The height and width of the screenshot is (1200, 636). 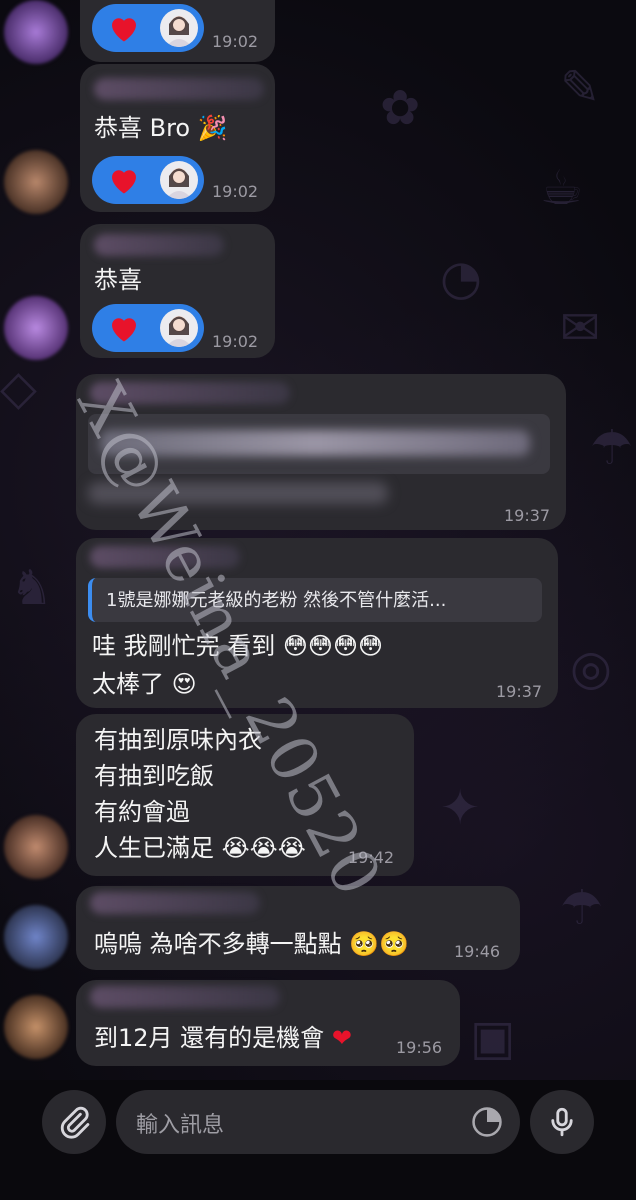 I want to click on message-bubble: 恭喜 Bro 🎉 19:02, so click(x=177, y=138).